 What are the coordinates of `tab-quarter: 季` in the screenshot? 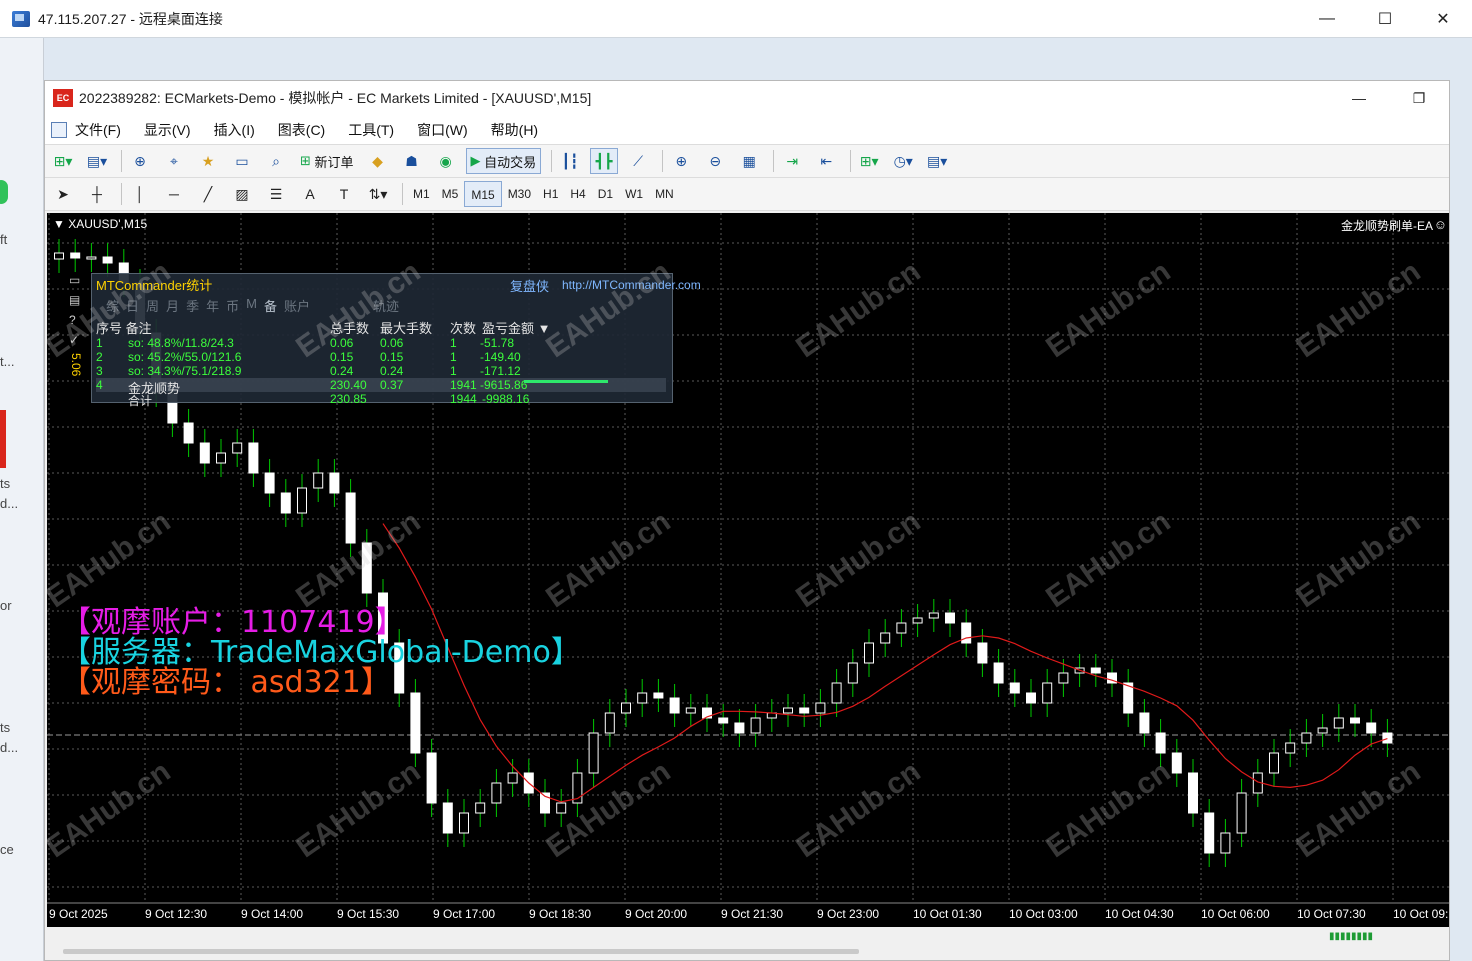 It's located at (192, 305).